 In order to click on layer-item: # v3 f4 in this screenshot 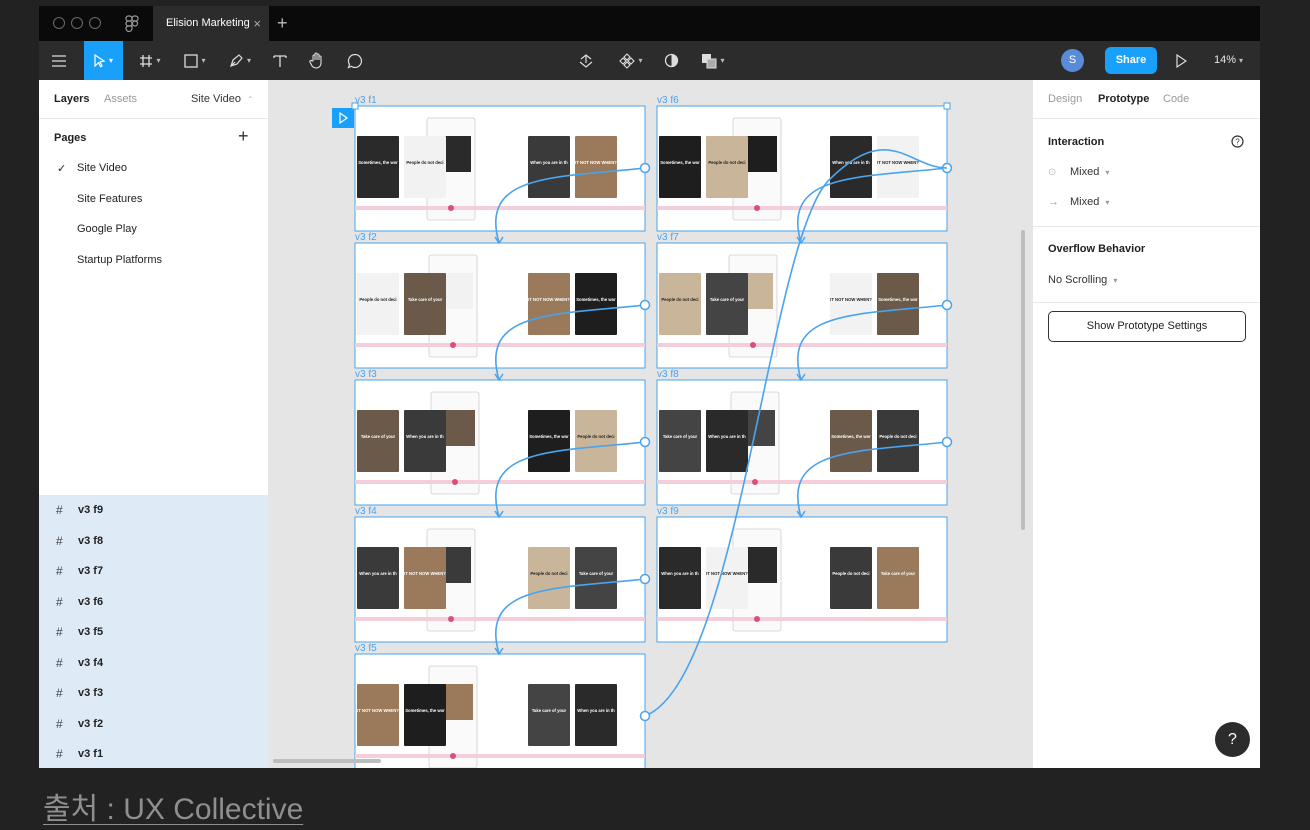, I will do `click(153, 663)`.